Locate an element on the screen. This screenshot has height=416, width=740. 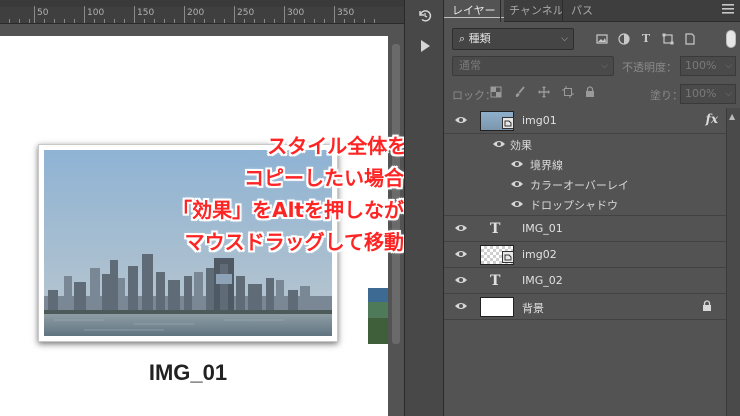
filter-kind-select: ⌕ 種類 ⌵ is located at coordinates (513, 39).